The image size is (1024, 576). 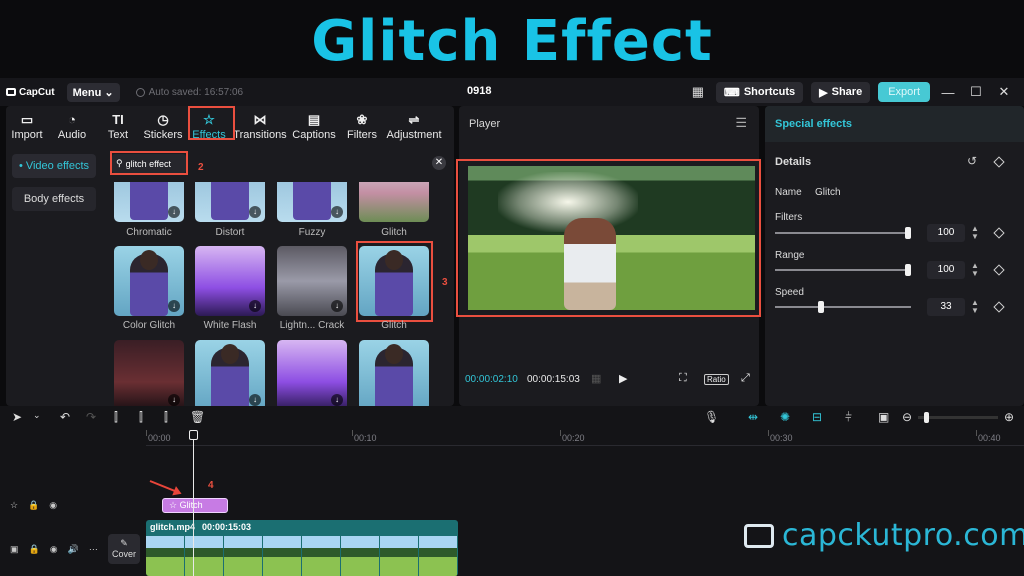 I want to click on app-logo: CapCut, so click(x=30, y=92).